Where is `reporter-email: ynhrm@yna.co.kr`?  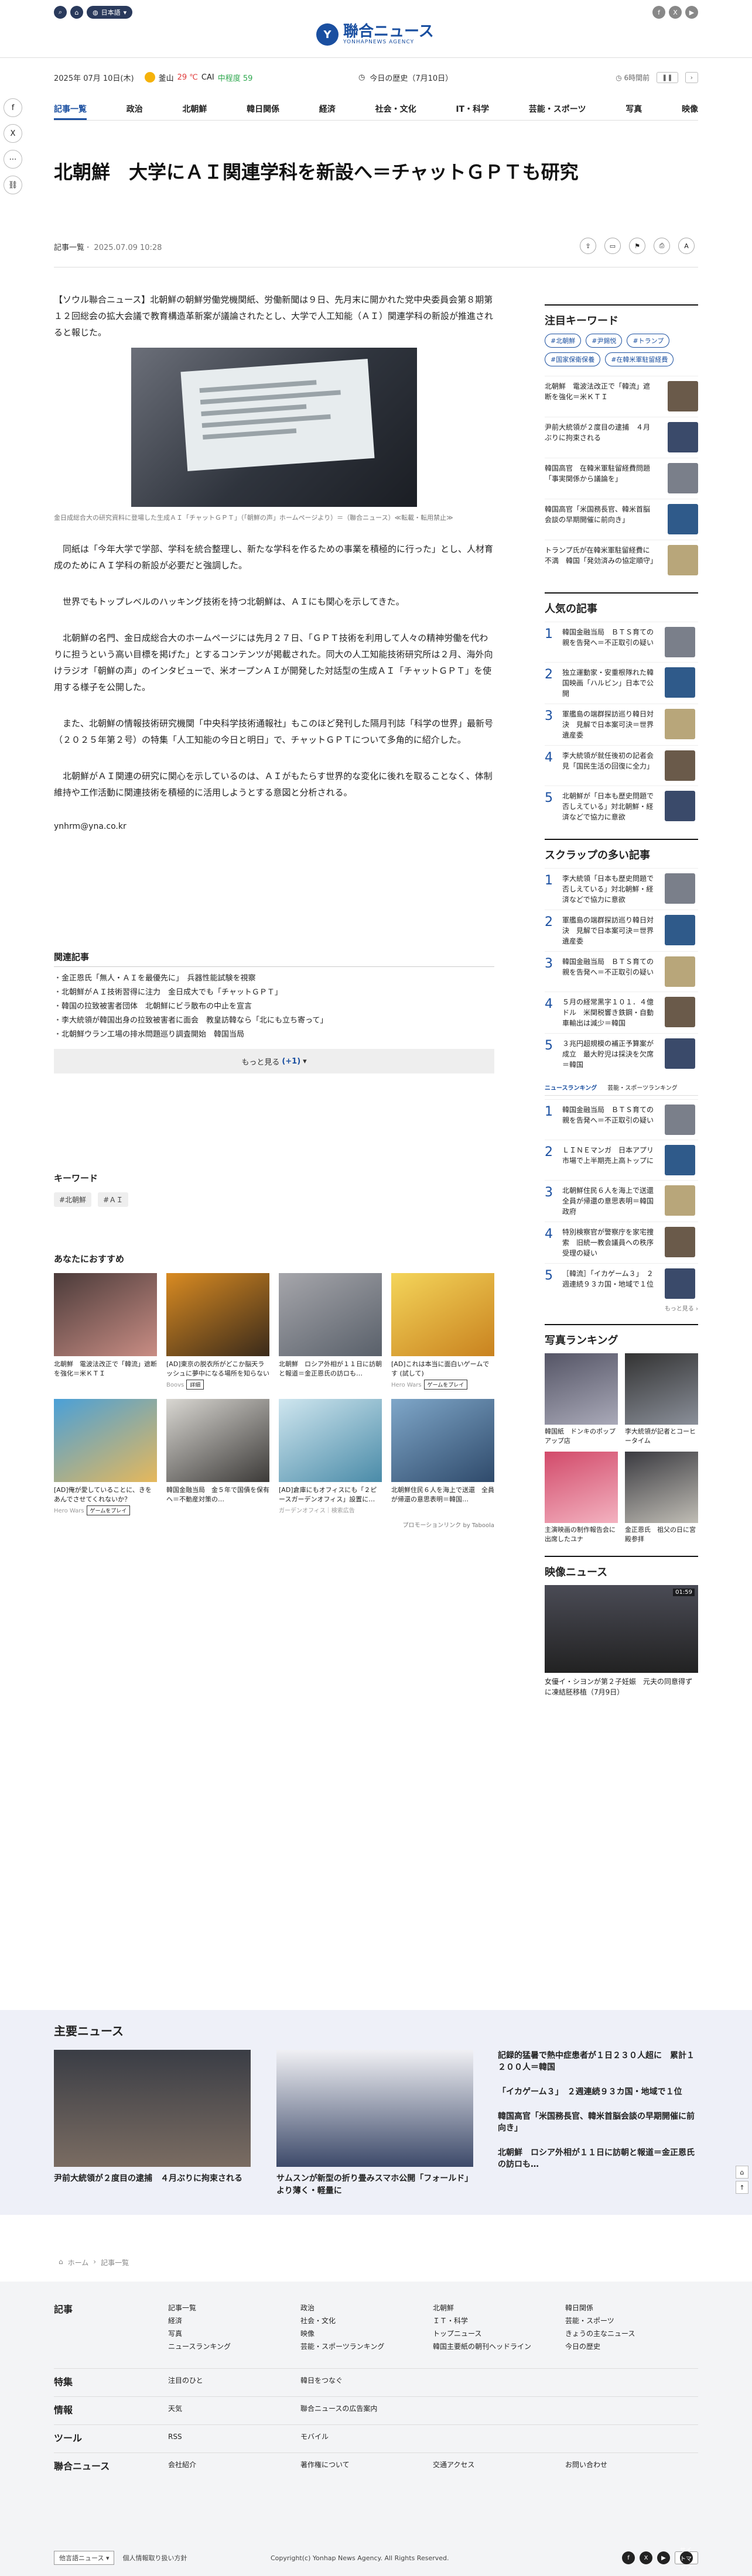
reporter-email: ynhrm@yna.co.kr is located at coordinates (274, 826).